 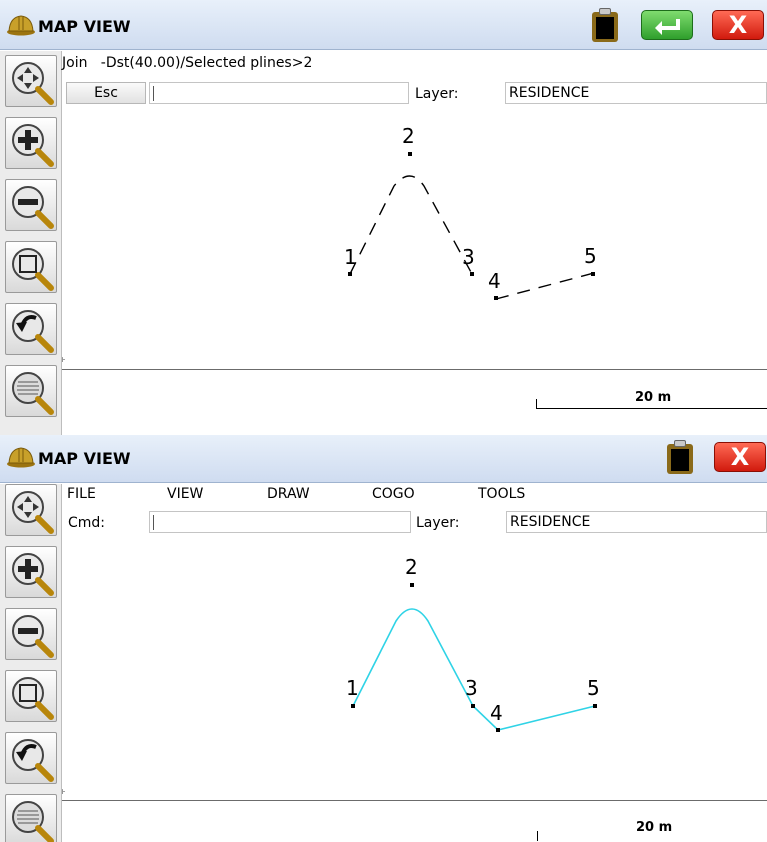 What do you see at coordinates (87, 523) in the screenshot?
I see `cmd-label: Cmd:` at bounding box center [87, 523].